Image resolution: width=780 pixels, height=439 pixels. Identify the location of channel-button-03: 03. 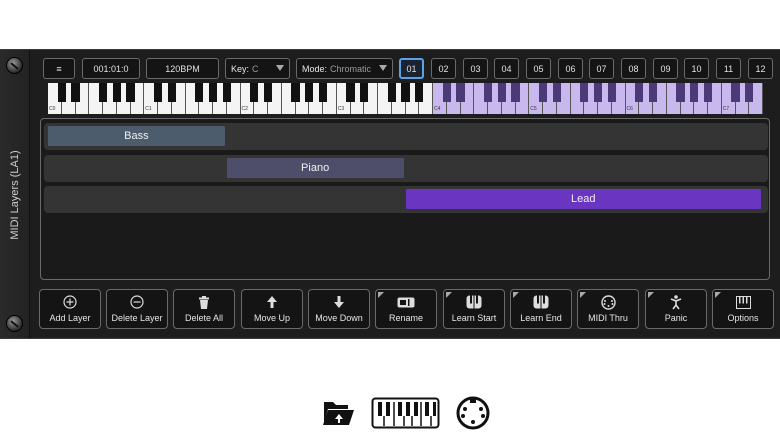
(475, 68).